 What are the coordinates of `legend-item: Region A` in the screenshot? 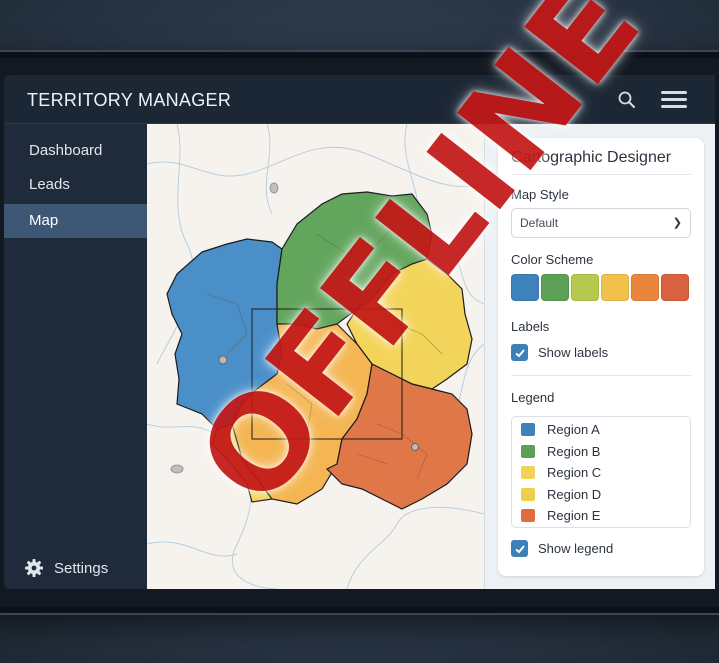 It's located at (560, 429).